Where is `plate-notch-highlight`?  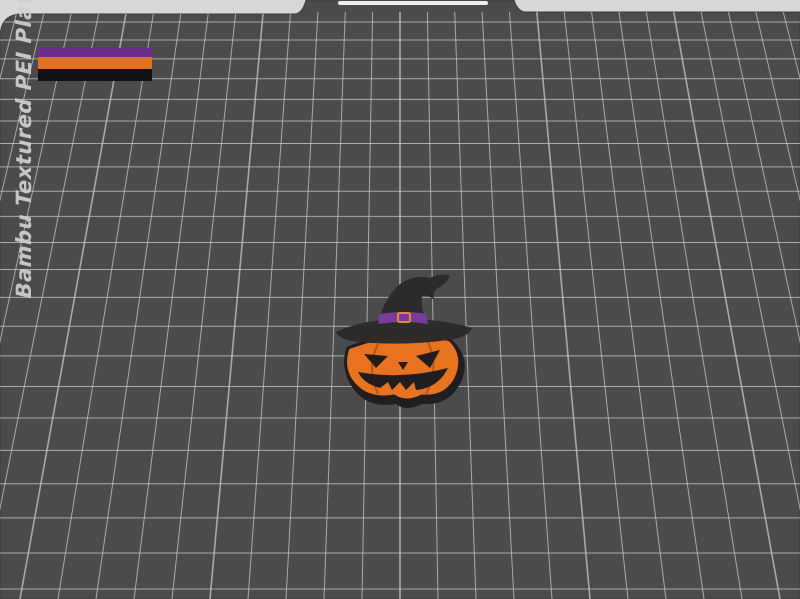 plate-notch-highlight is located at coordinates (413, 3).